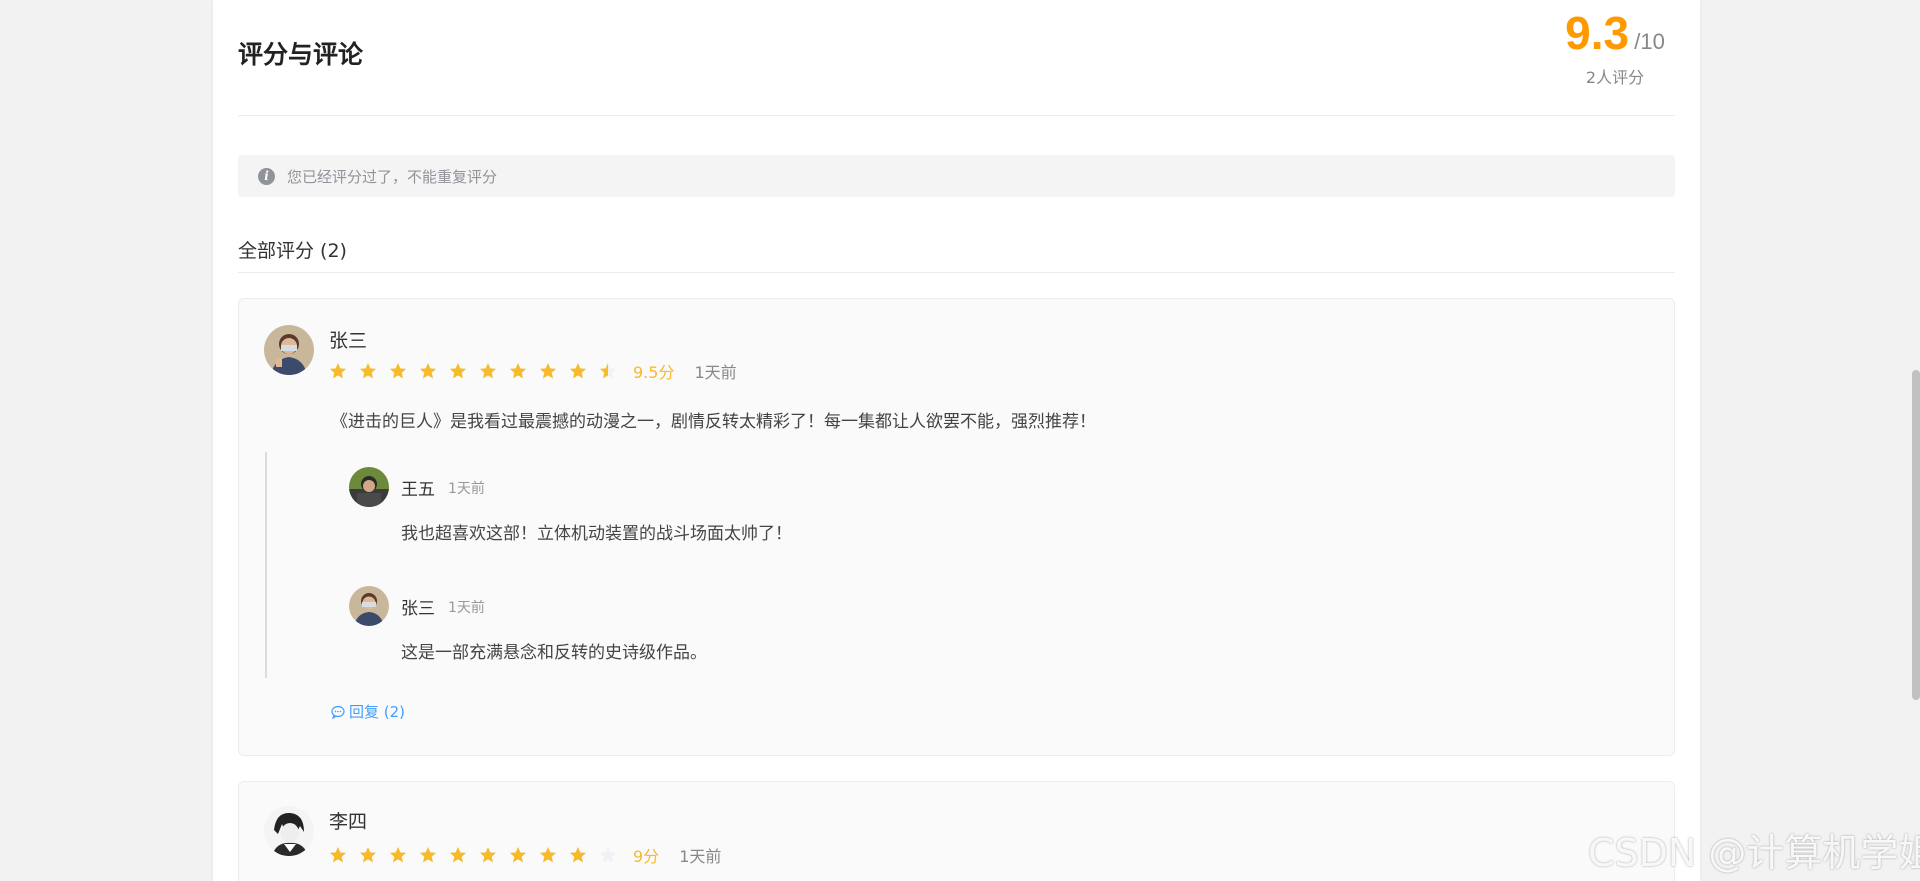  What do you see at coordinates (1597, 33) in the screenshot?
I see `average-score: 9.3` at bounding box center [1597, 33].